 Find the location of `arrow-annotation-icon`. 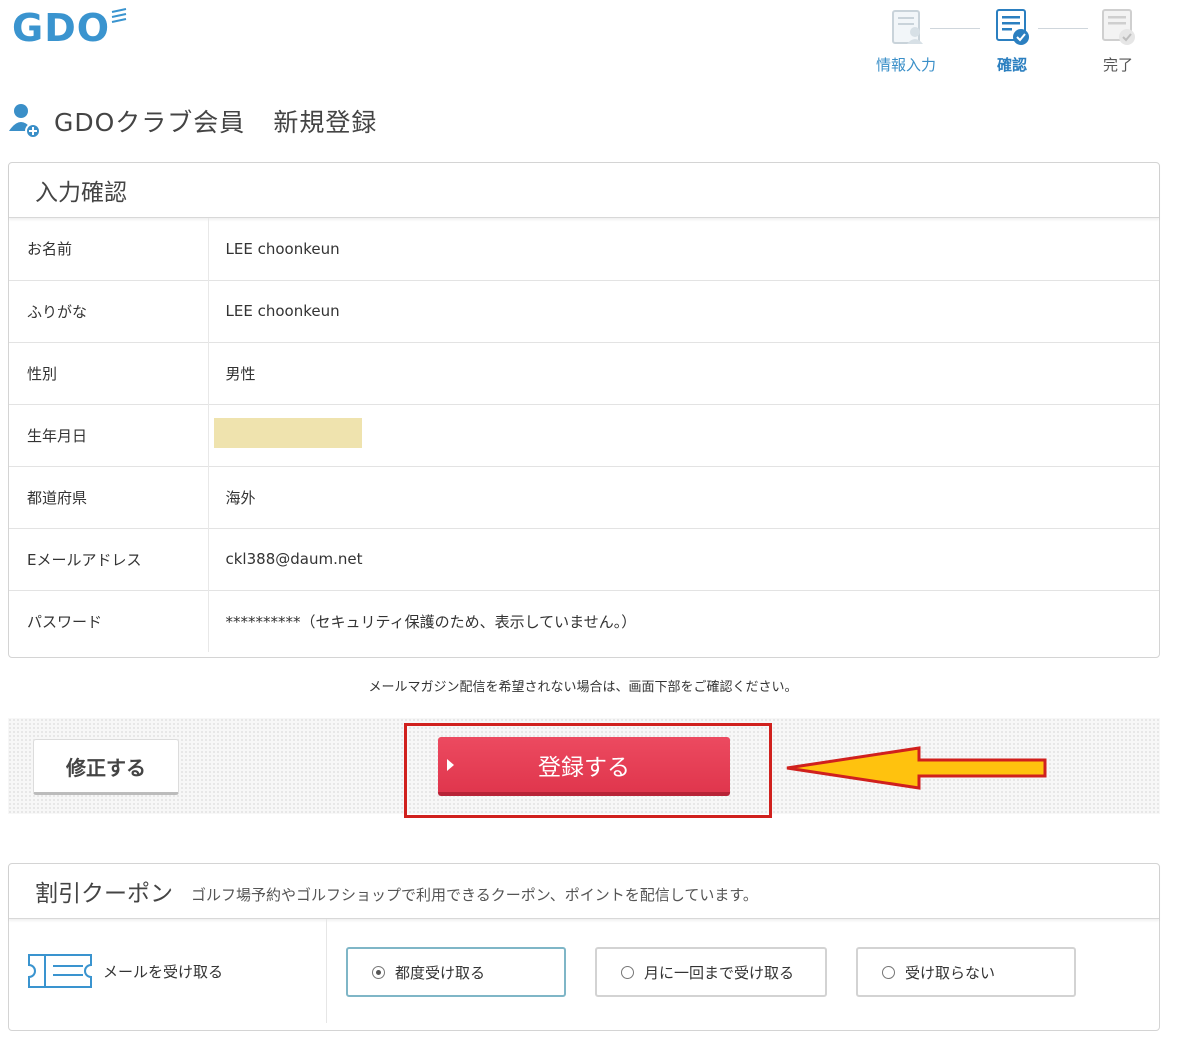

arrow-annotation-icon is located at coordinates (916, 768).